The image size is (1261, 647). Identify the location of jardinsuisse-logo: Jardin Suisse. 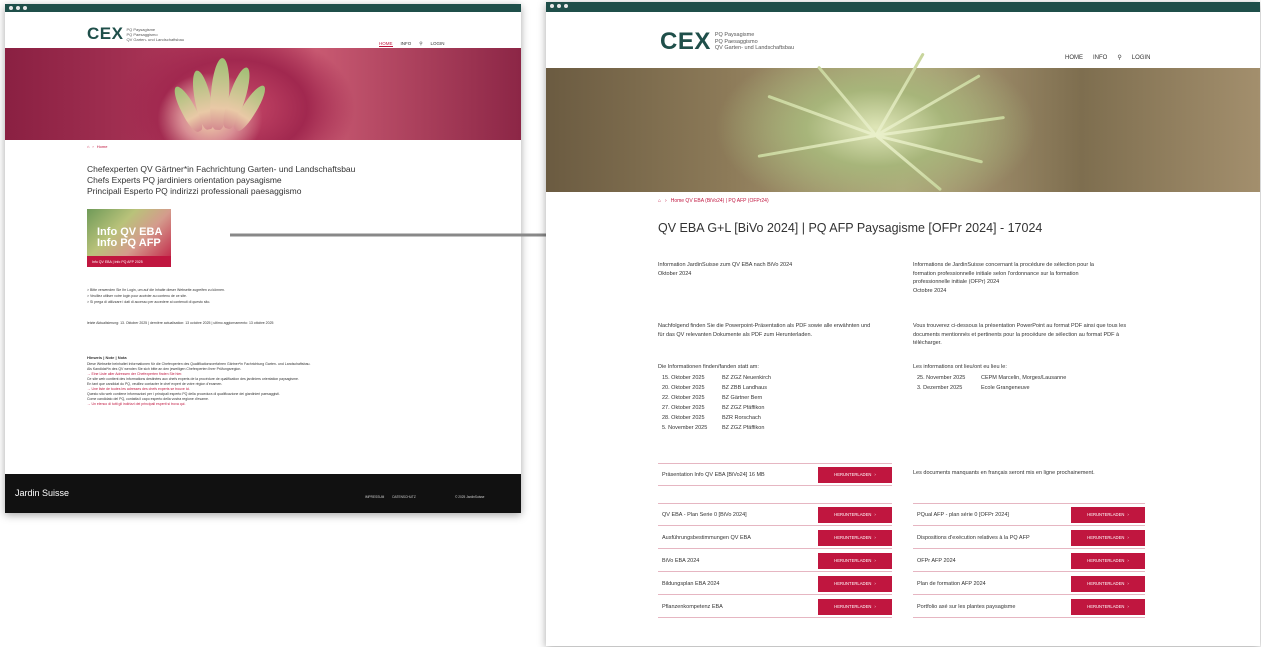
(42, 493).